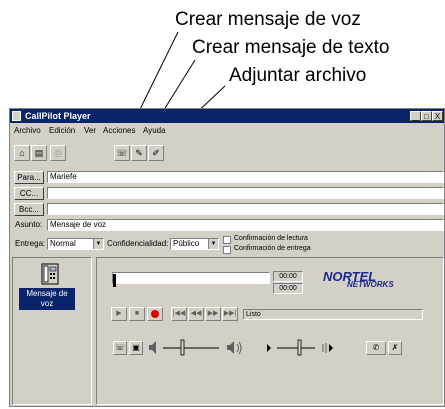 The image size is (445, 409). What do you see at coordinates (58, 116) in the screenshot?
I see `window-title: CallPilot Player` at bounding box center [58, 116].